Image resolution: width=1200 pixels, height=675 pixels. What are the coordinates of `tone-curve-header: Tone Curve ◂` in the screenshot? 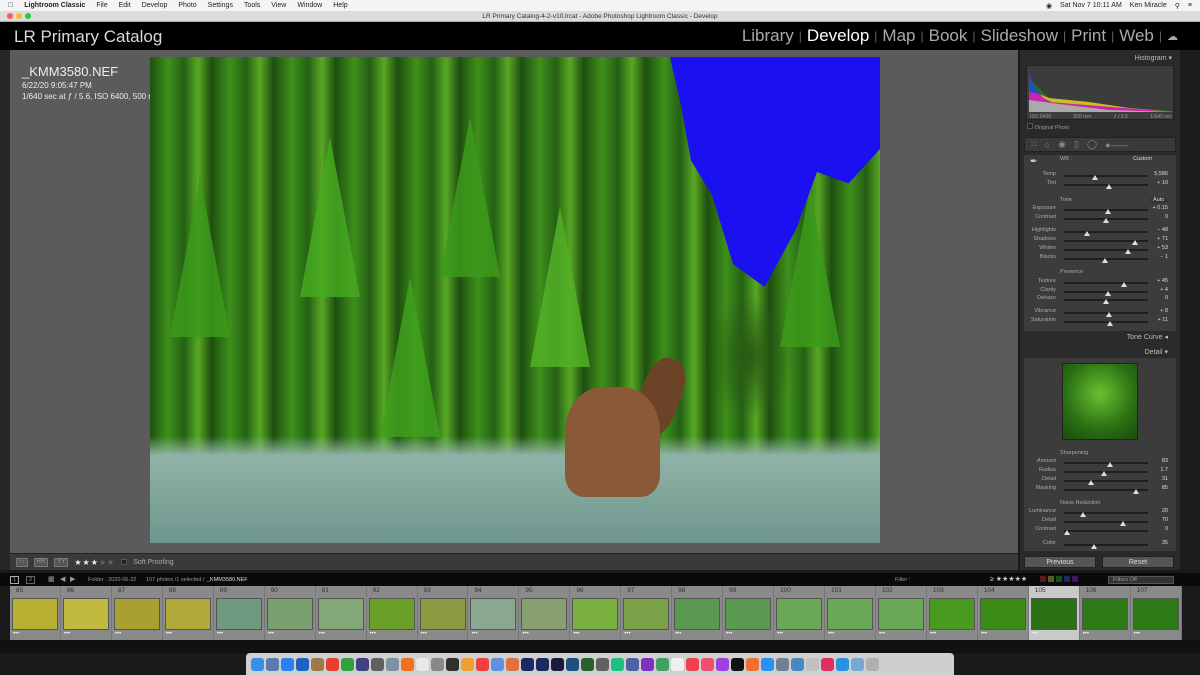 It's located at (1100, 337).